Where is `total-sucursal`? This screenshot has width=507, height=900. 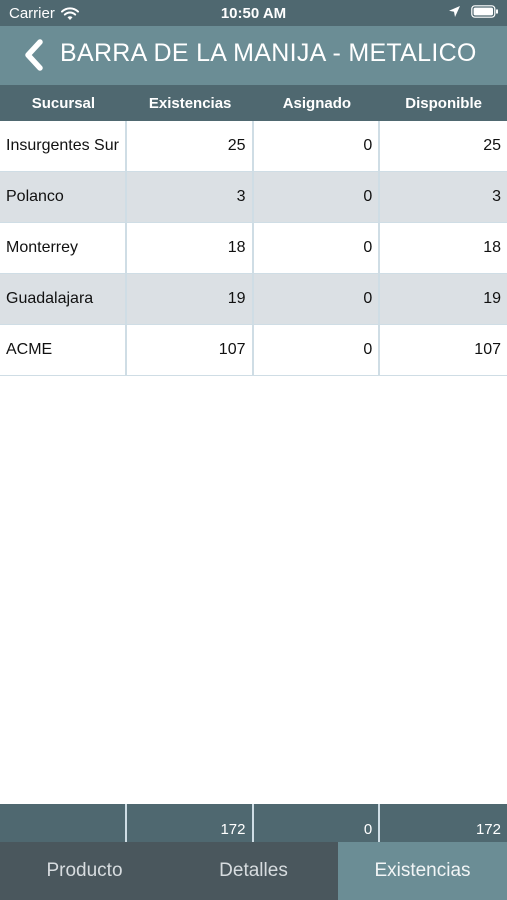 total-sucursal is located at coordinates (63, 823).